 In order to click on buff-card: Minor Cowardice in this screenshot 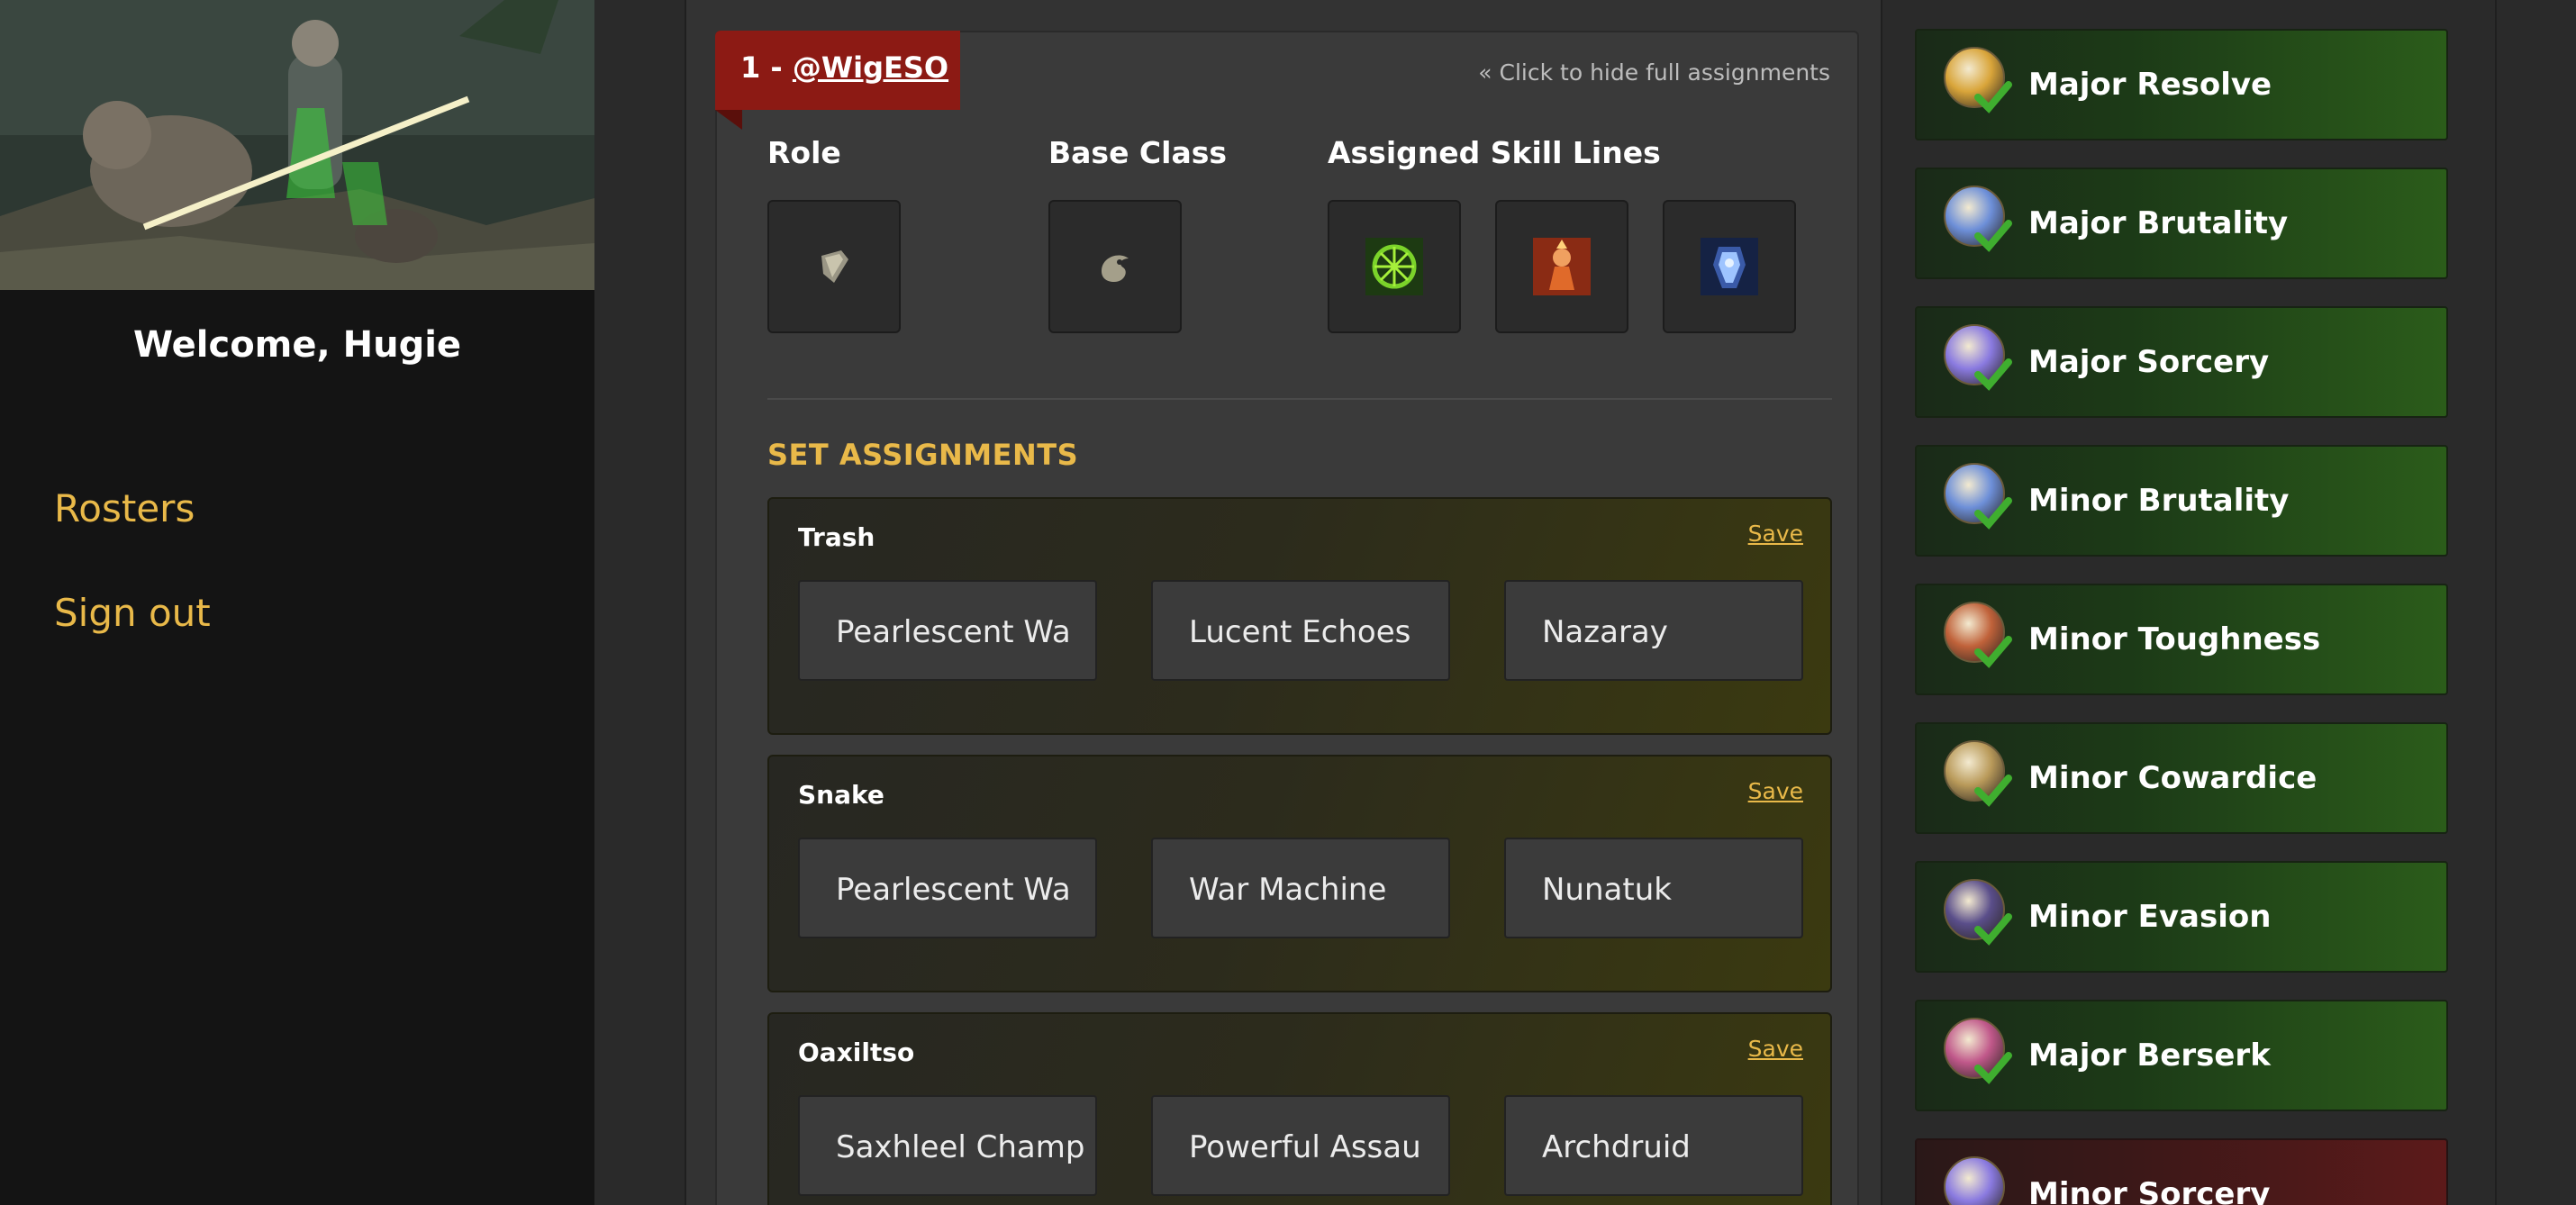, I will do `click(2181, 778)`.